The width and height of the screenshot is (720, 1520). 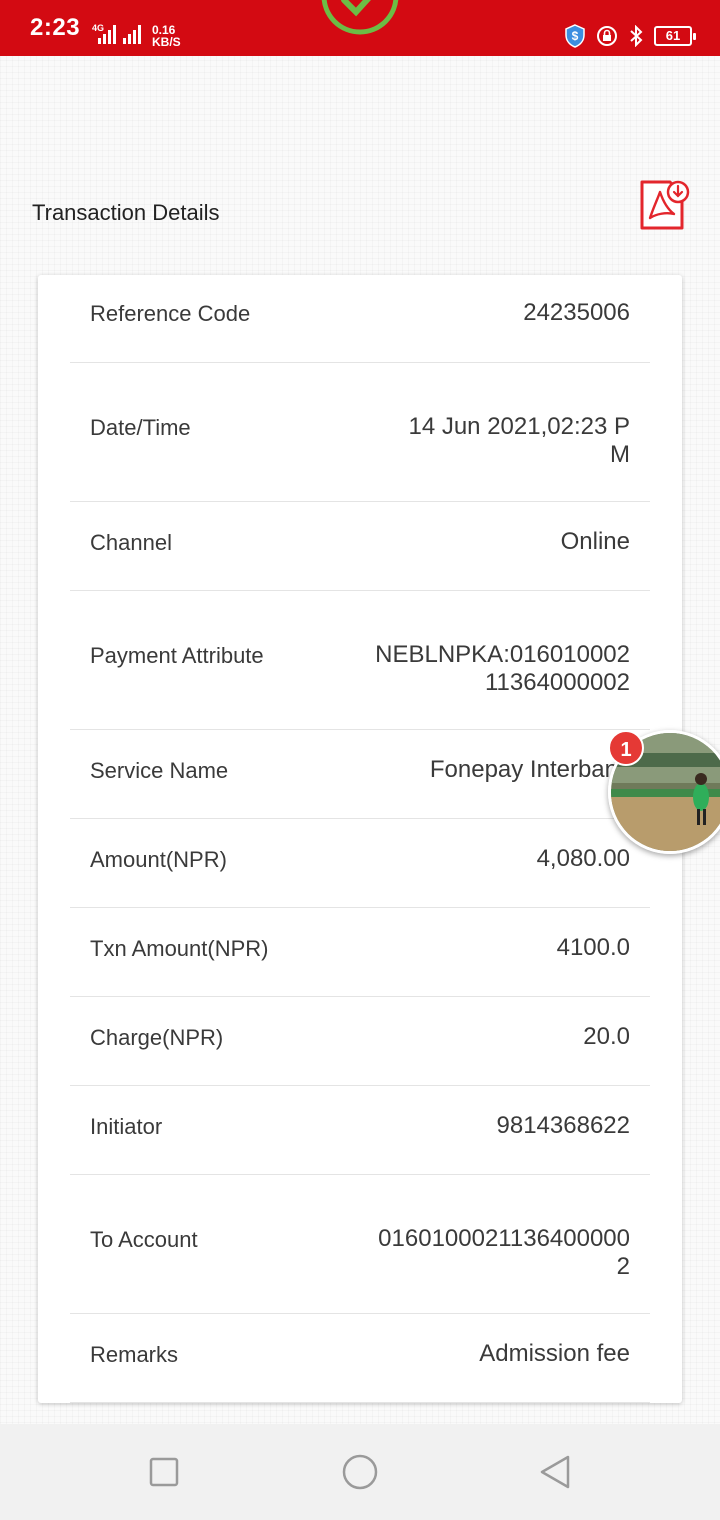 I want to click on detail-value: 20.0, so click(x=606, y=1036).